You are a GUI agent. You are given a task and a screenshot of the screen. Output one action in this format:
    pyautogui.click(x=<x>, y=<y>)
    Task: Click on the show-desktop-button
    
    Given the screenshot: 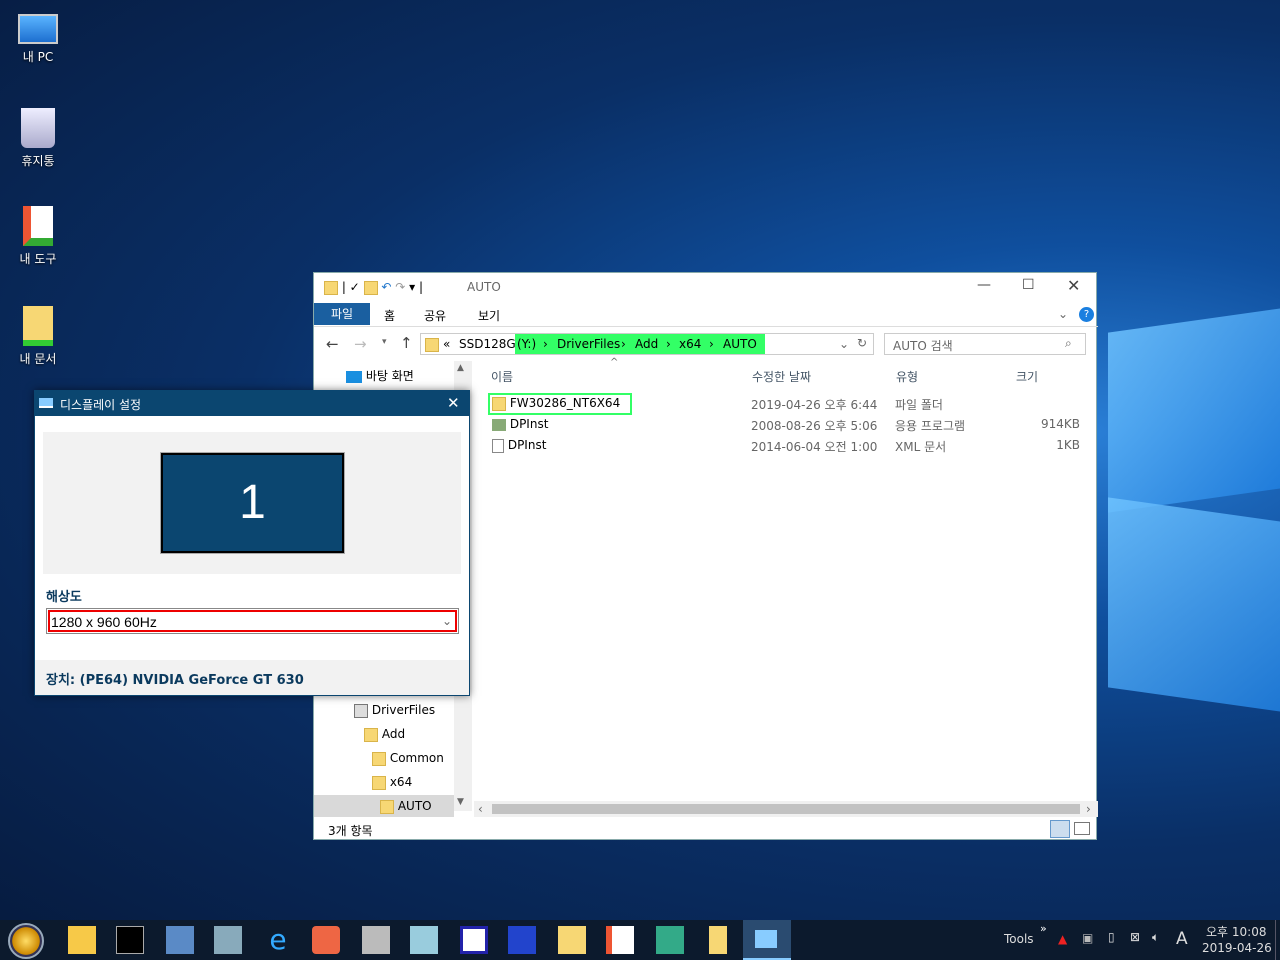 What is the action you would take?
    pyautogui.click(x=1275, y=940)
    